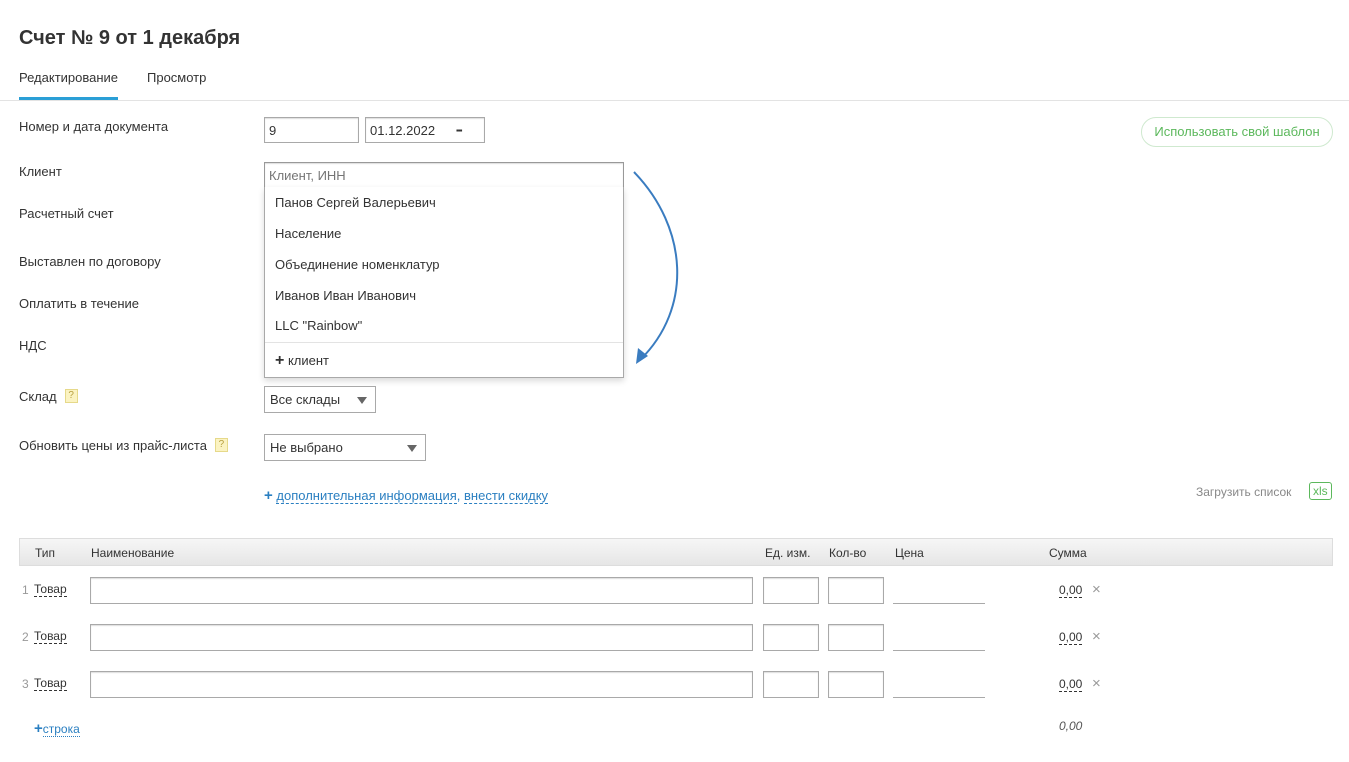 This screenshot has width=1349, height=762. What do you see at coordinates (1244, 492) in the screenshot?
I see `upload-list-label: Загрузить список` at bounding box center [1244, 492].